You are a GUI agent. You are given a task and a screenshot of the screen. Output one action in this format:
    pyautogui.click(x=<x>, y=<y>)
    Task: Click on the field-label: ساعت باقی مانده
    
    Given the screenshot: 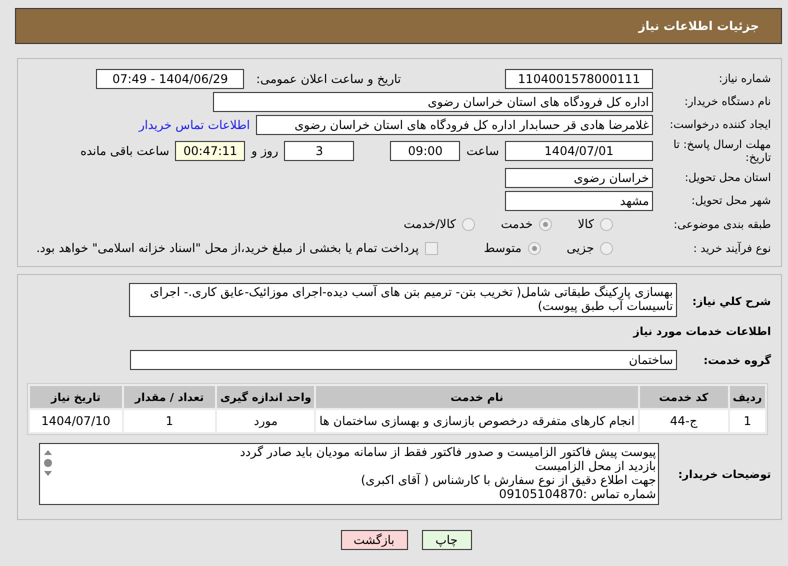 What is the action you would take?
    pyautogui.click(x=125, y=151)
    